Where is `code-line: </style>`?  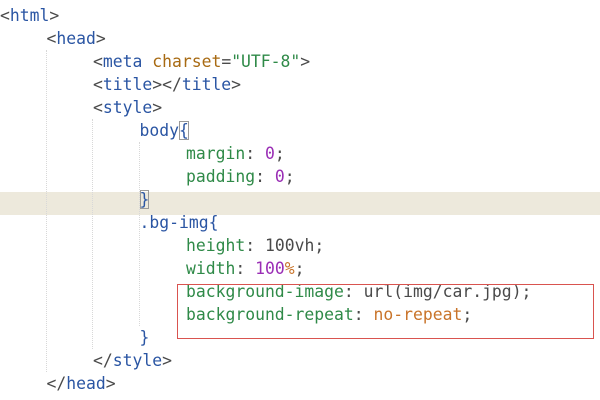
code-line: </style> is located at coordinates (132, 360).